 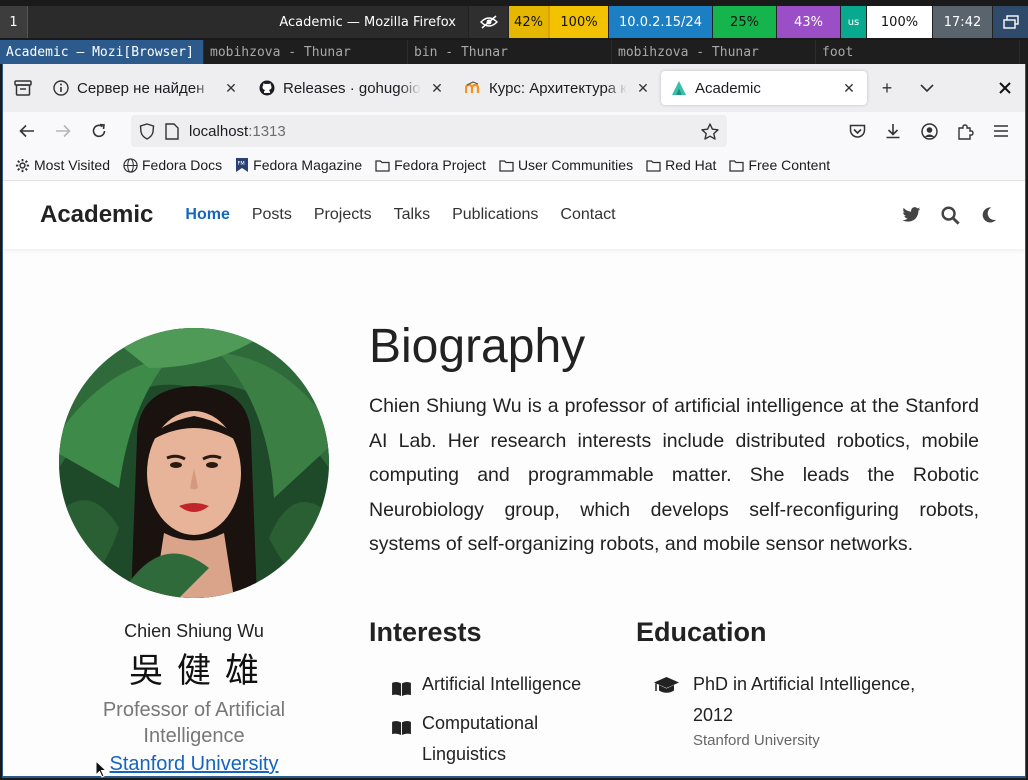 I want to click on tab-server-not-found: Сервер не найден ✕, so click(x=146, y=88).